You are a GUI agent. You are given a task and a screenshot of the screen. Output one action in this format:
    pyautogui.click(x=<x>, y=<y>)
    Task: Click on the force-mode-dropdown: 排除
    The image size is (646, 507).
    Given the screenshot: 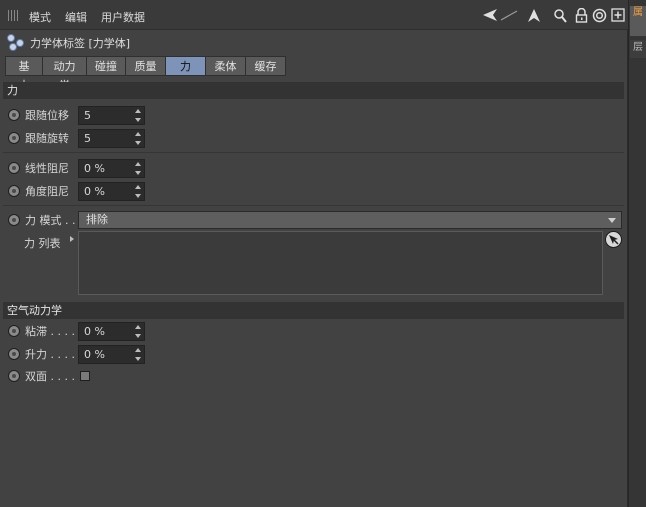 What is the action you would take?
    pyautogui.click(x=350, y=220)
    